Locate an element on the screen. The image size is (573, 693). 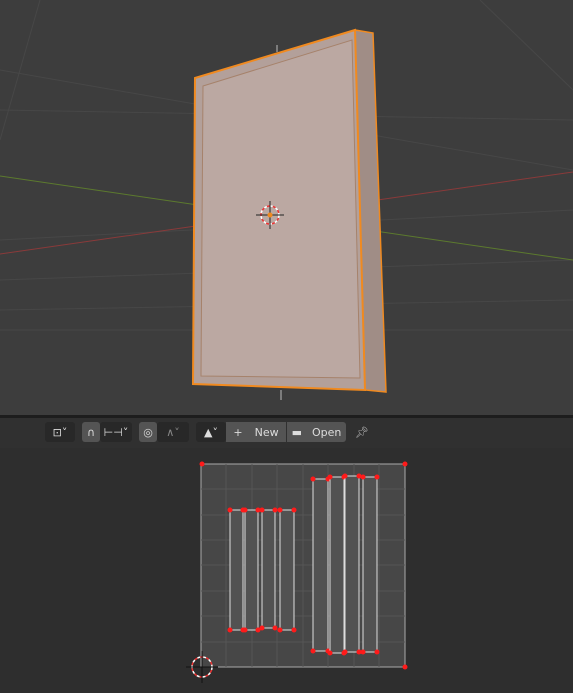
folder-icon: ▬ is located at coordinates (296, 432).